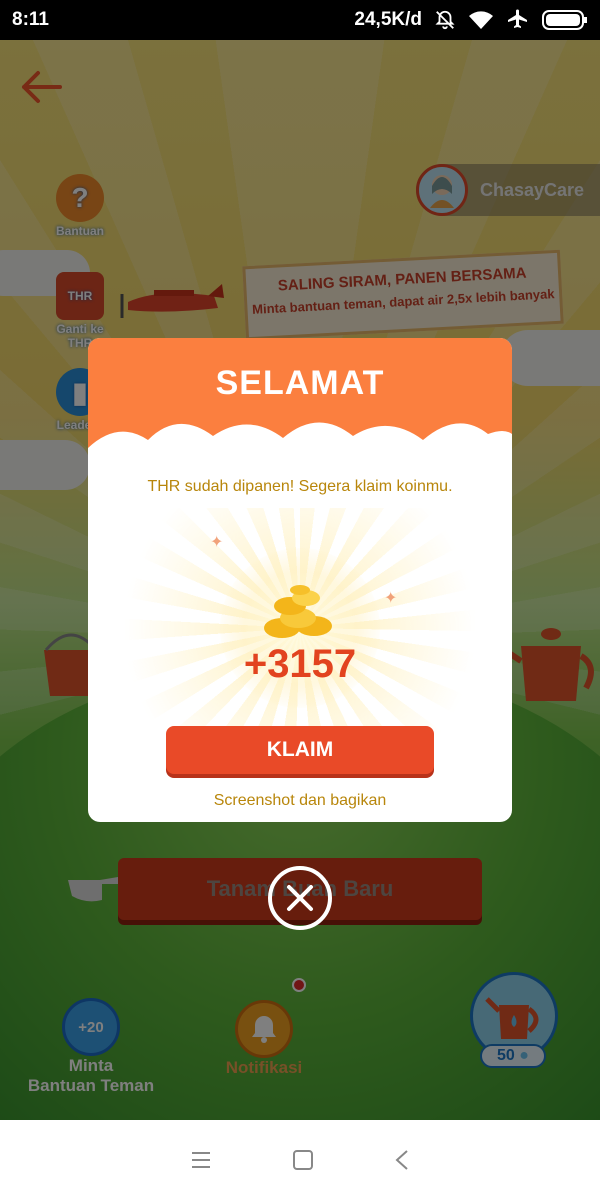 The height and width of the screenshot is (1200, 600). Describe the element at coordinates (388, 19) in the screenshot. I see `network-speed: 24,5K/d` at that location.